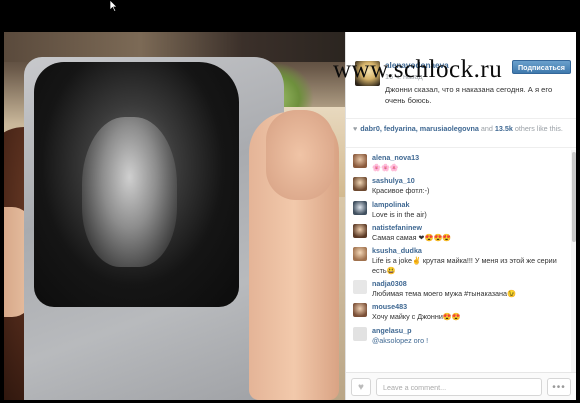 The width and height of the screenshot is (580, 403). I want to click on comment-username: ksusha_dudka, so click(397, 250).